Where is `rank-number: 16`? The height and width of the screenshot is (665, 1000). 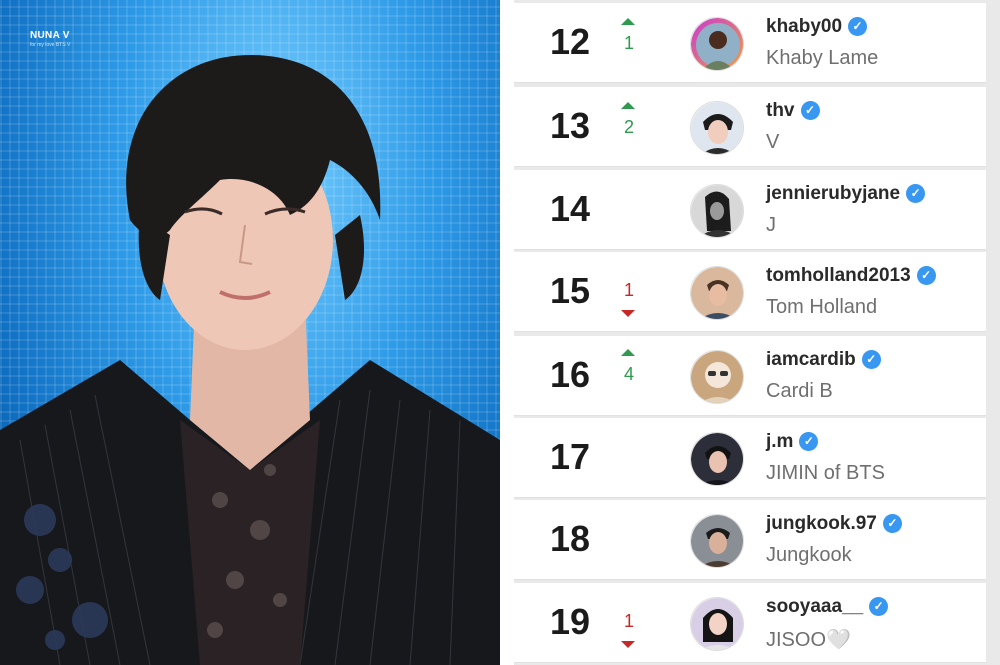
rank-number: 16 is located at coordinates (570, 374).